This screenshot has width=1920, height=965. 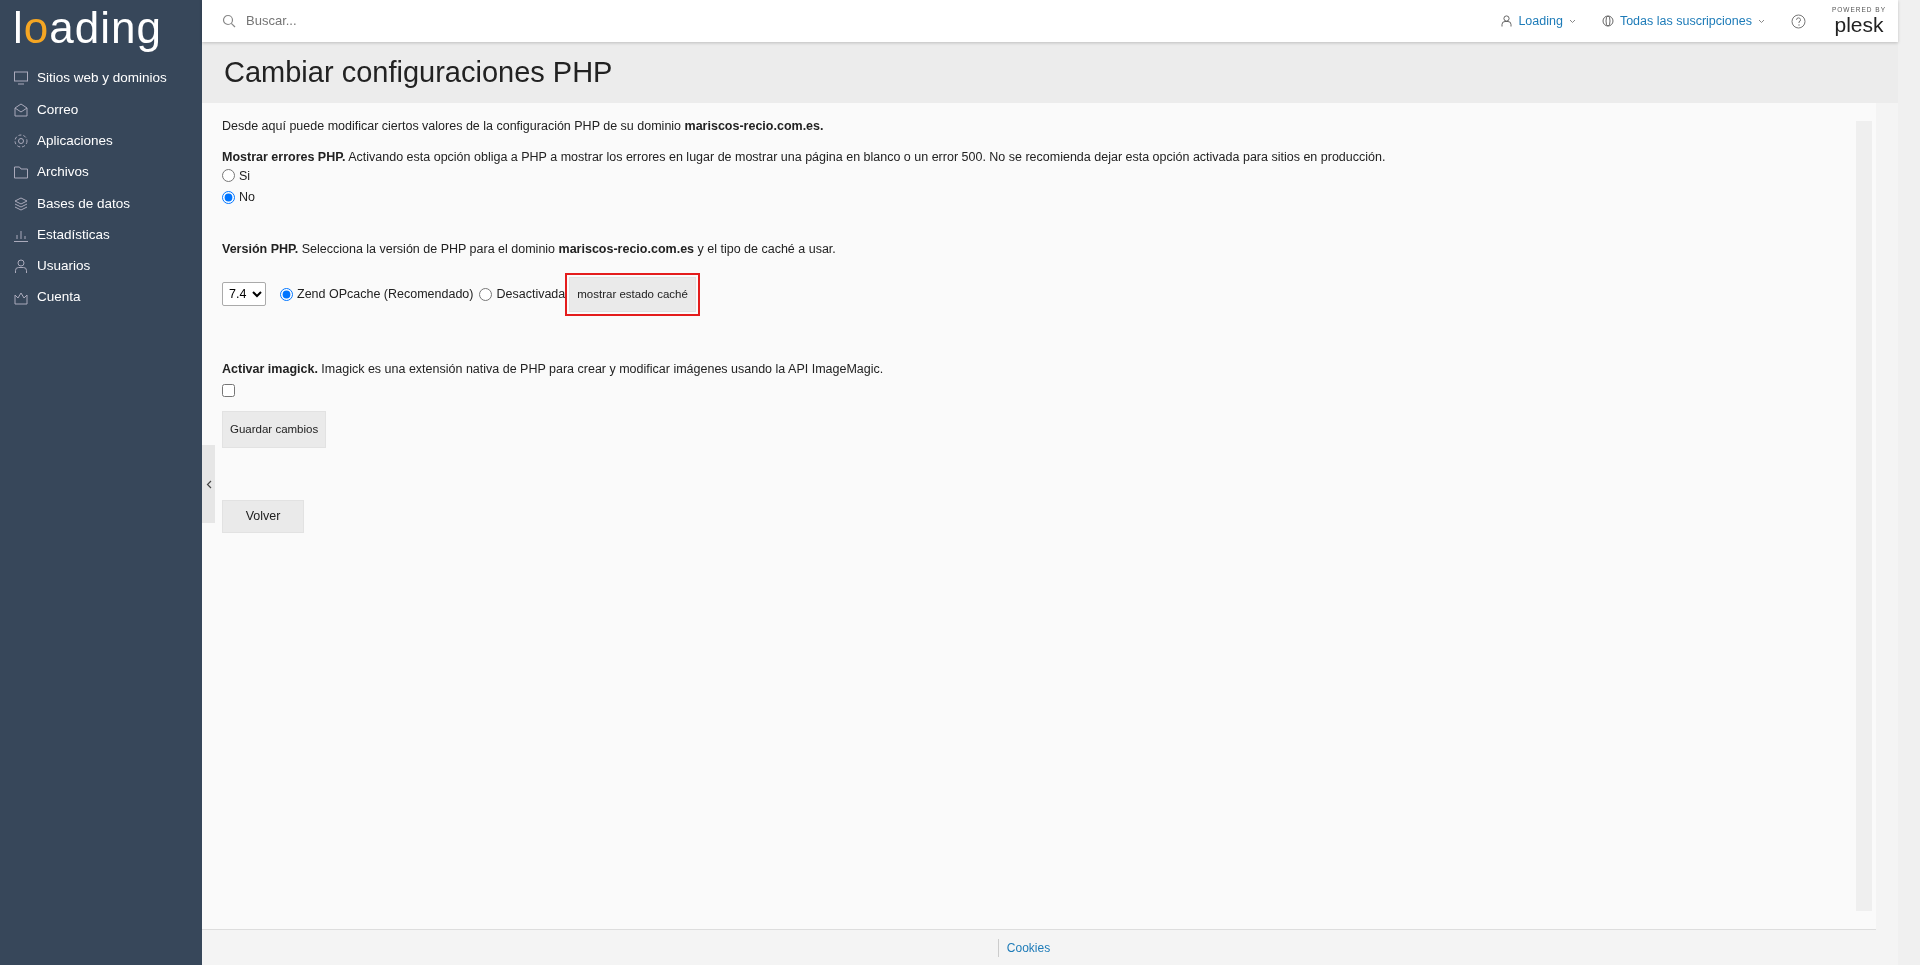 What do you see at coordinates (21, 172) in the screenshot?
I see `folder-icon` at bounding box center [21, 172].